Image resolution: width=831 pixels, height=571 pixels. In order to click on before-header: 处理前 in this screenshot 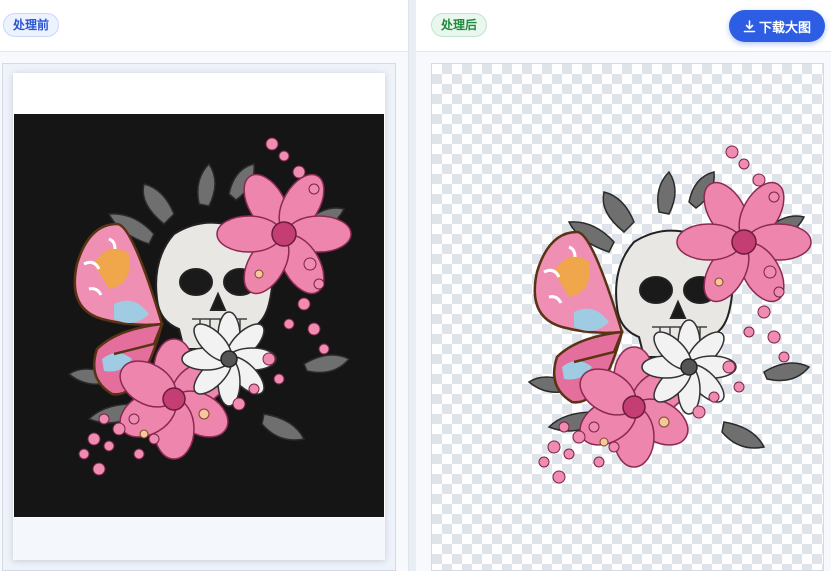, I will do `click(204, 26)`.